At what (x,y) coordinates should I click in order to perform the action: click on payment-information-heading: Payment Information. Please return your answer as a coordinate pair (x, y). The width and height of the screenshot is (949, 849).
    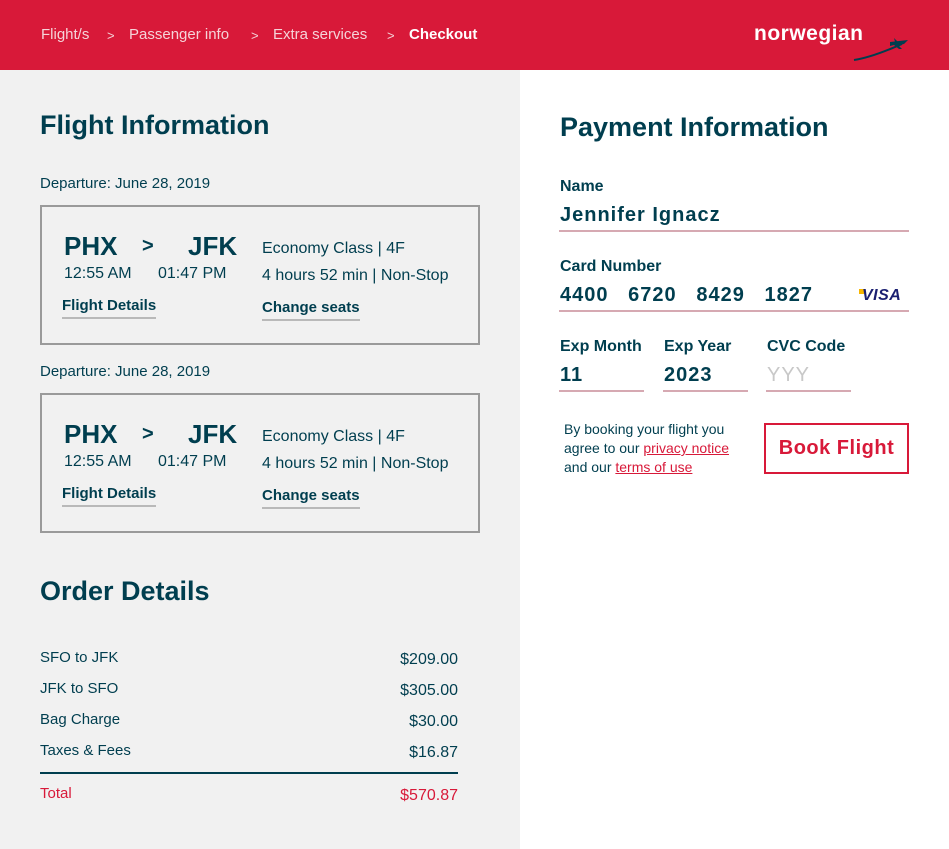
    Looking at the image, I should click on (694, 127).